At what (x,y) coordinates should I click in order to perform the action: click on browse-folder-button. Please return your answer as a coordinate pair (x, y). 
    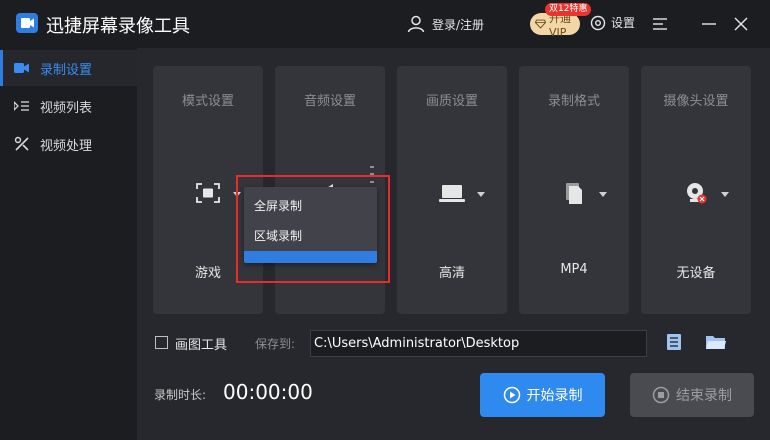
    Looking at the image, I should click on (716, 342).